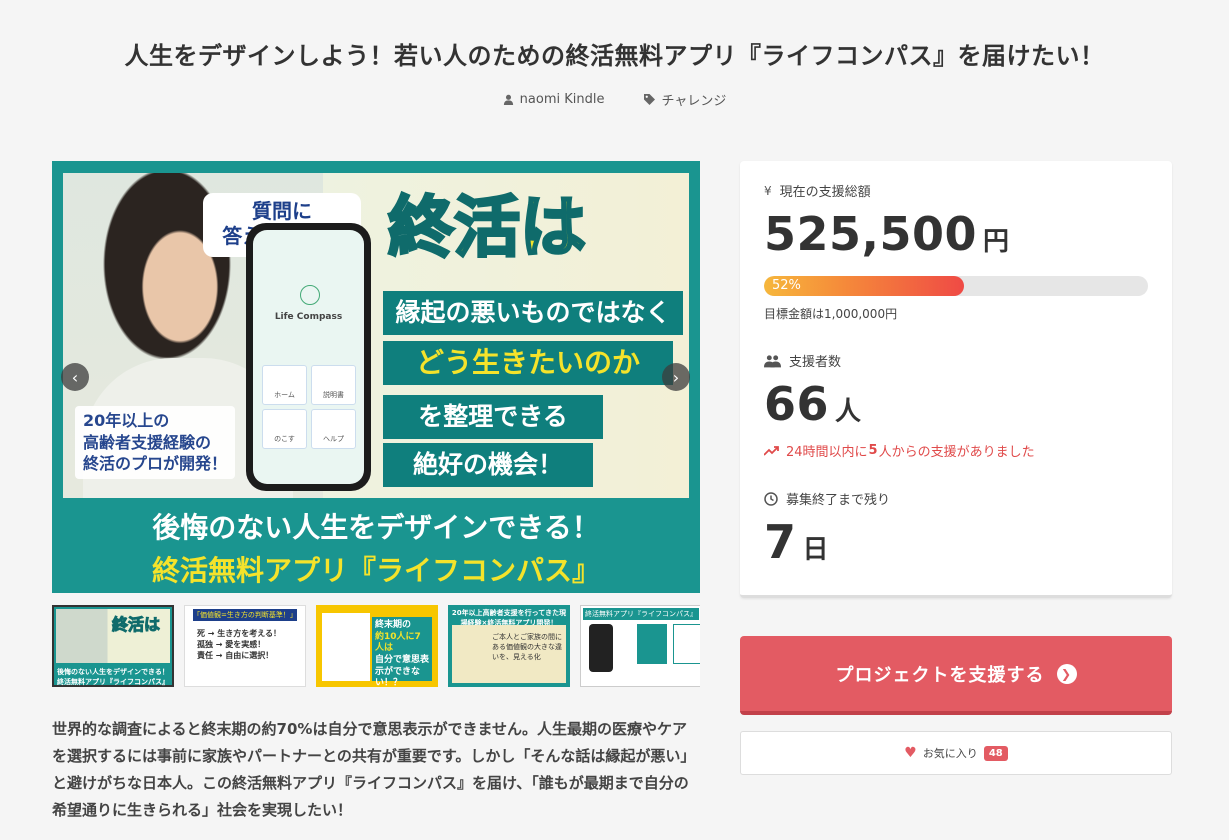 This screenshot has width=1229, height=840. Describe the element at coordinates (508, 99) in the screenshot. I see `user-icon` at that location.